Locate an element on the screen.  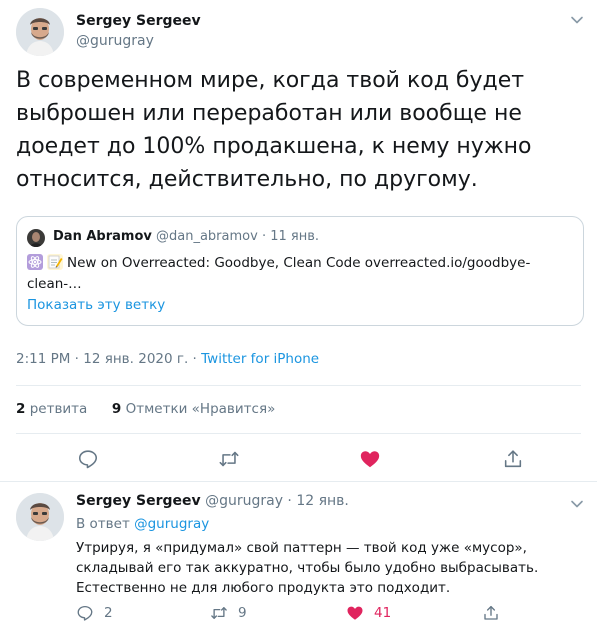
tweet-source: Twitter for iPhone is located at coordinates (260, 359).